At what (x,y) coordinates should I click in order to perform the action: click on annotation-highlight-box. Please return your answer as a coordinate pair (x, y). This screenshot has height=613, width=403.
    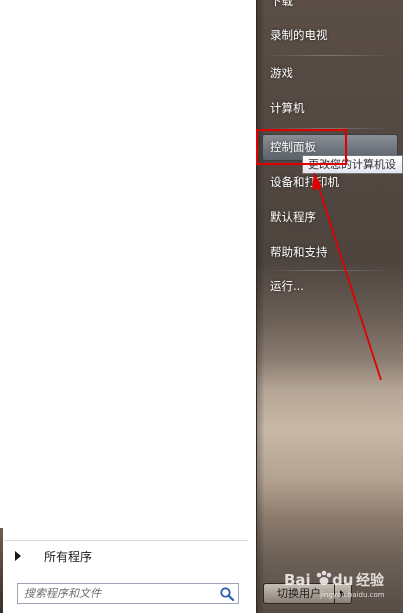
    Looking at the image, I should click on (301, 147).